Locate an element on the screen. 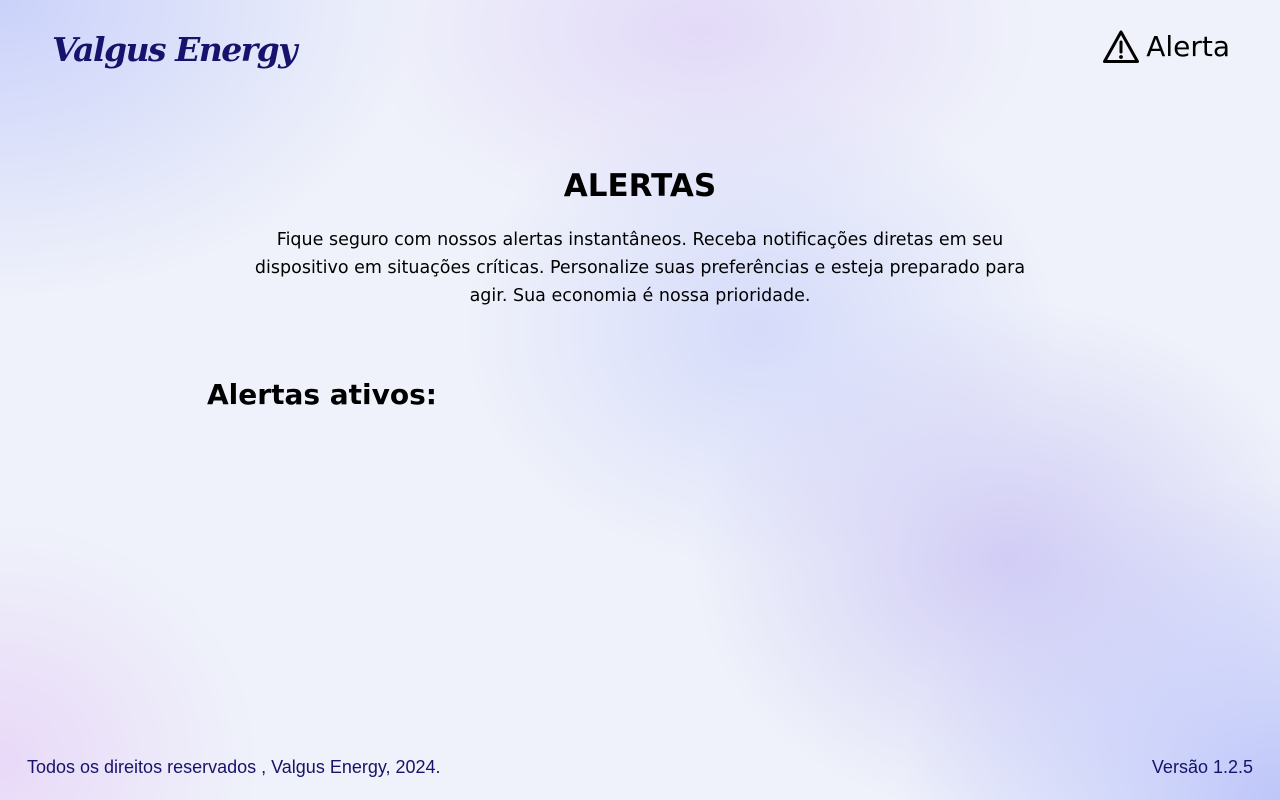 Image resolution: width=1280 pixels, height=800 pixels. footer-version: Versão 1.2.5 is located at coordinates (1202, 767).